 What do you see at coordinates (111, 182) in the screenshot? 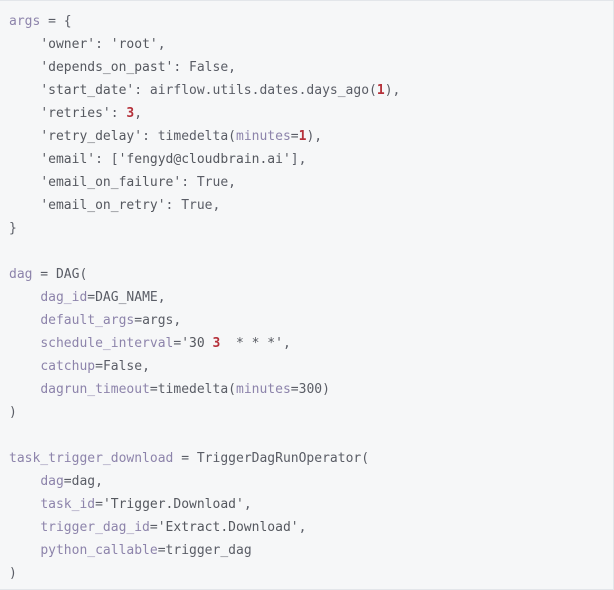
I see `code-token: 'email_on_failure'` at bounding box center [111, 182].